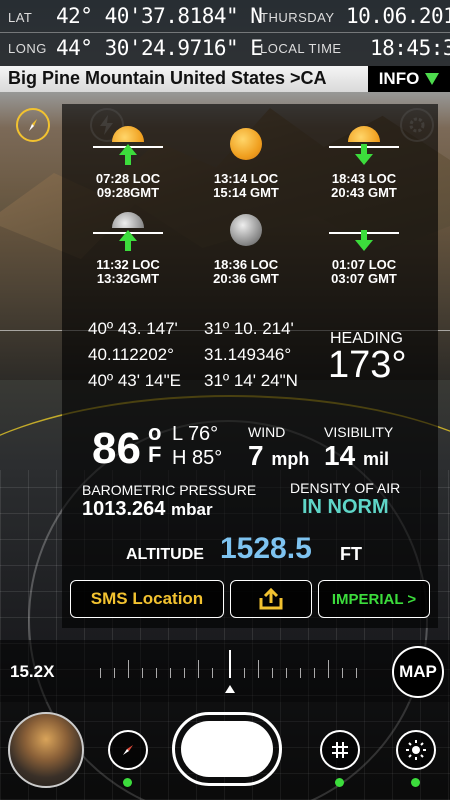 This screenshot has height=800, width=450. I want to click on sms-location-button: SMS Location, so click(147, 599).